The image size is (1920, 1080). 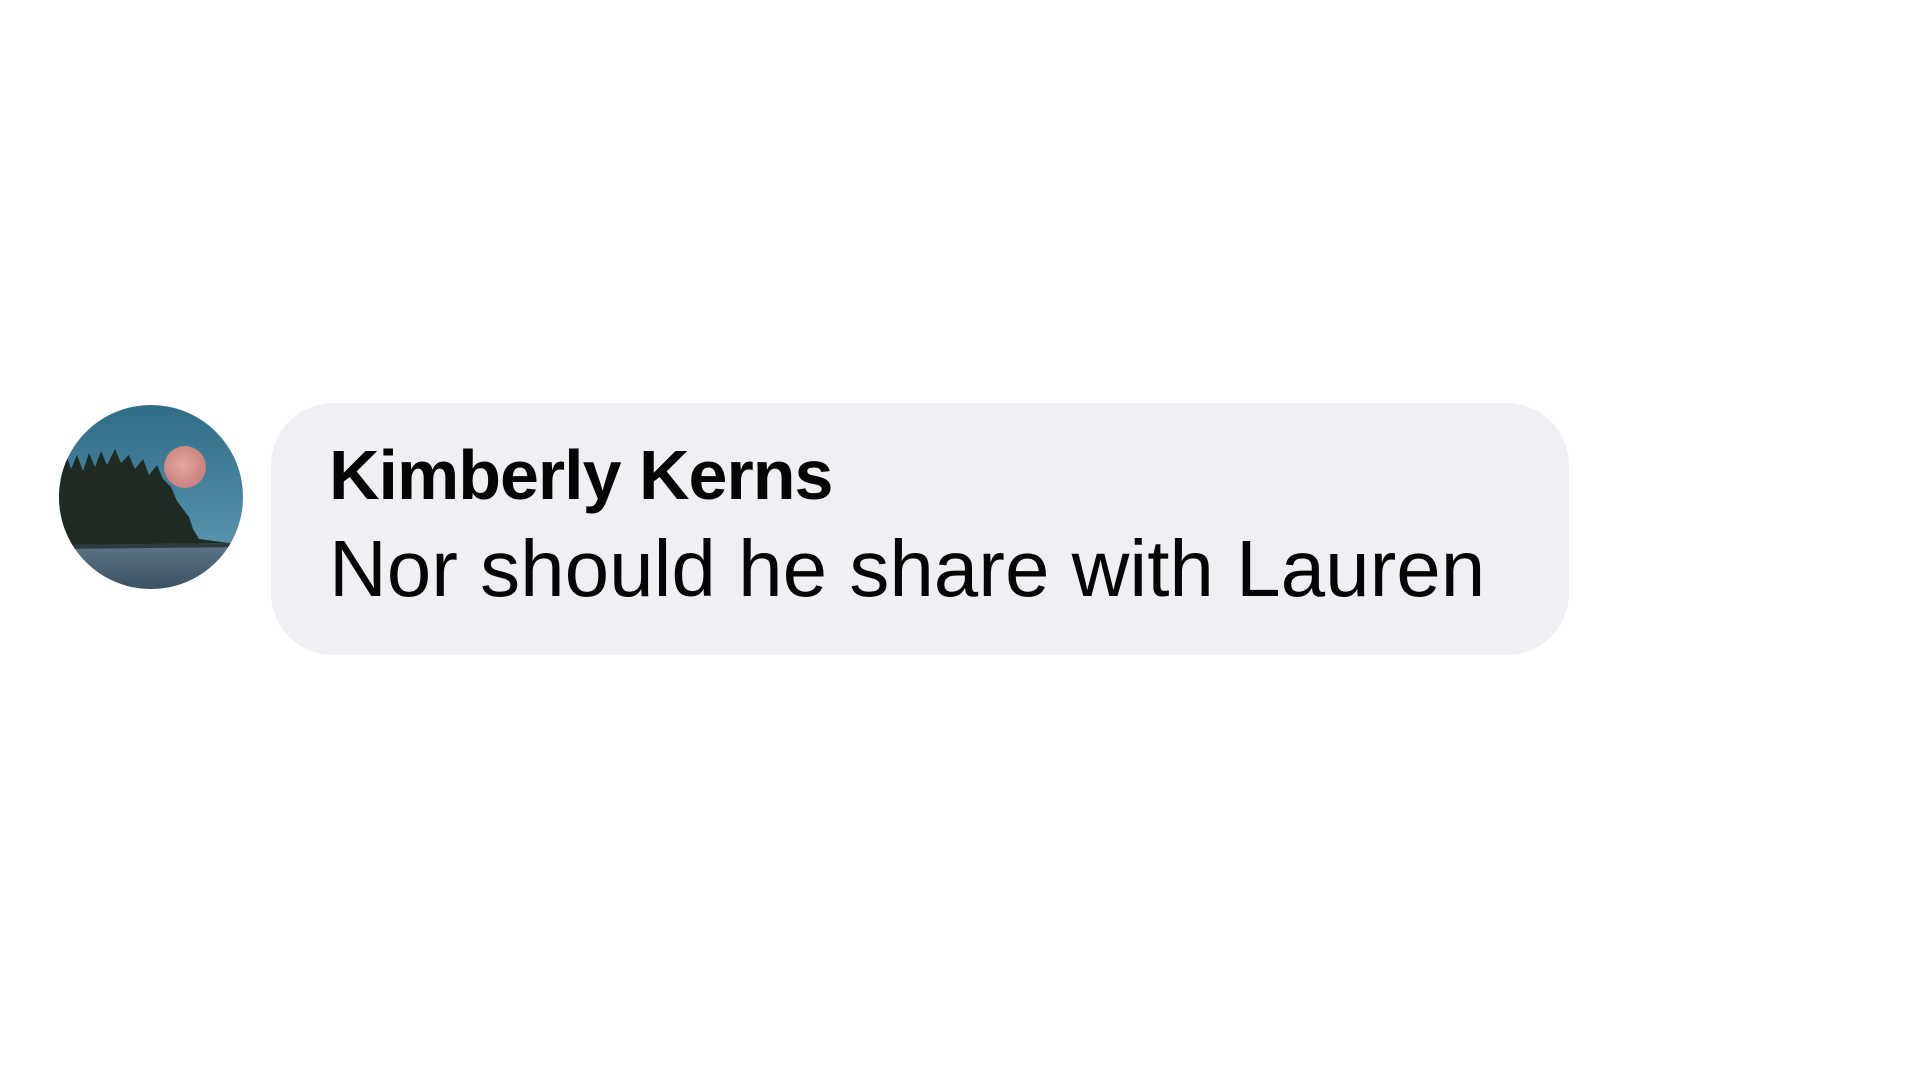 I want to click on avatar, so click(x=151, y=497).